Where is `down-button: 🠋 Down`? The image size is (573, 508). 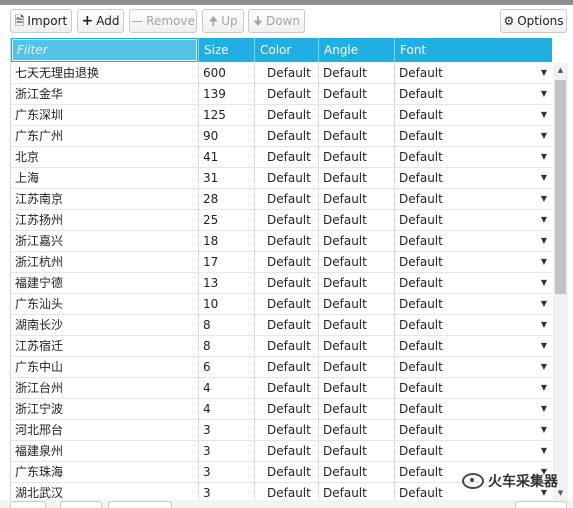
down-button: 🠋 Down is located at coordinates (276, 21).